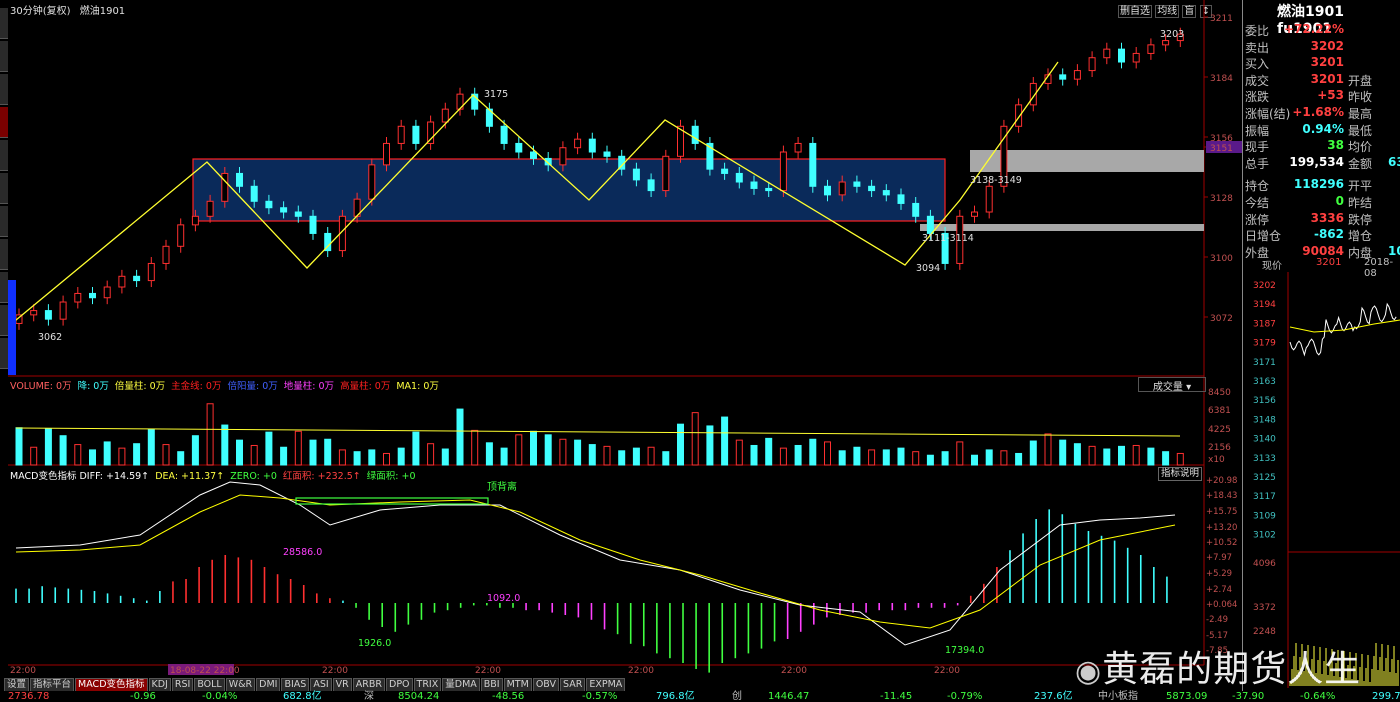  I want to click on mini-axis-label: 3163, so click(1264, 382).